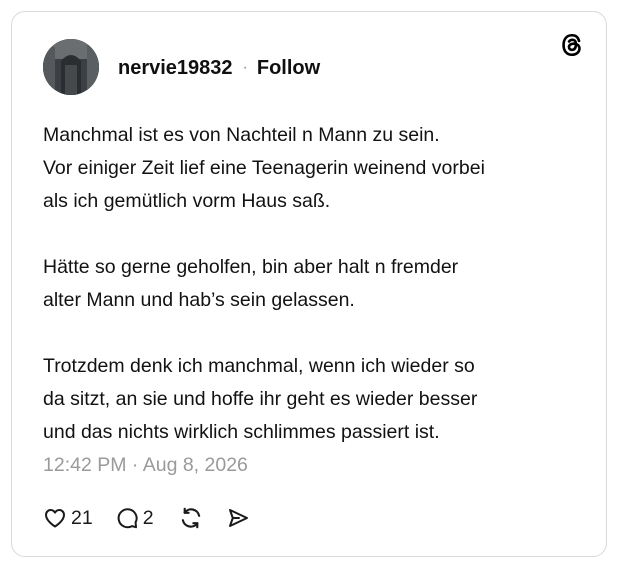  I want to click on reply-count: 2, so click(148, 517).